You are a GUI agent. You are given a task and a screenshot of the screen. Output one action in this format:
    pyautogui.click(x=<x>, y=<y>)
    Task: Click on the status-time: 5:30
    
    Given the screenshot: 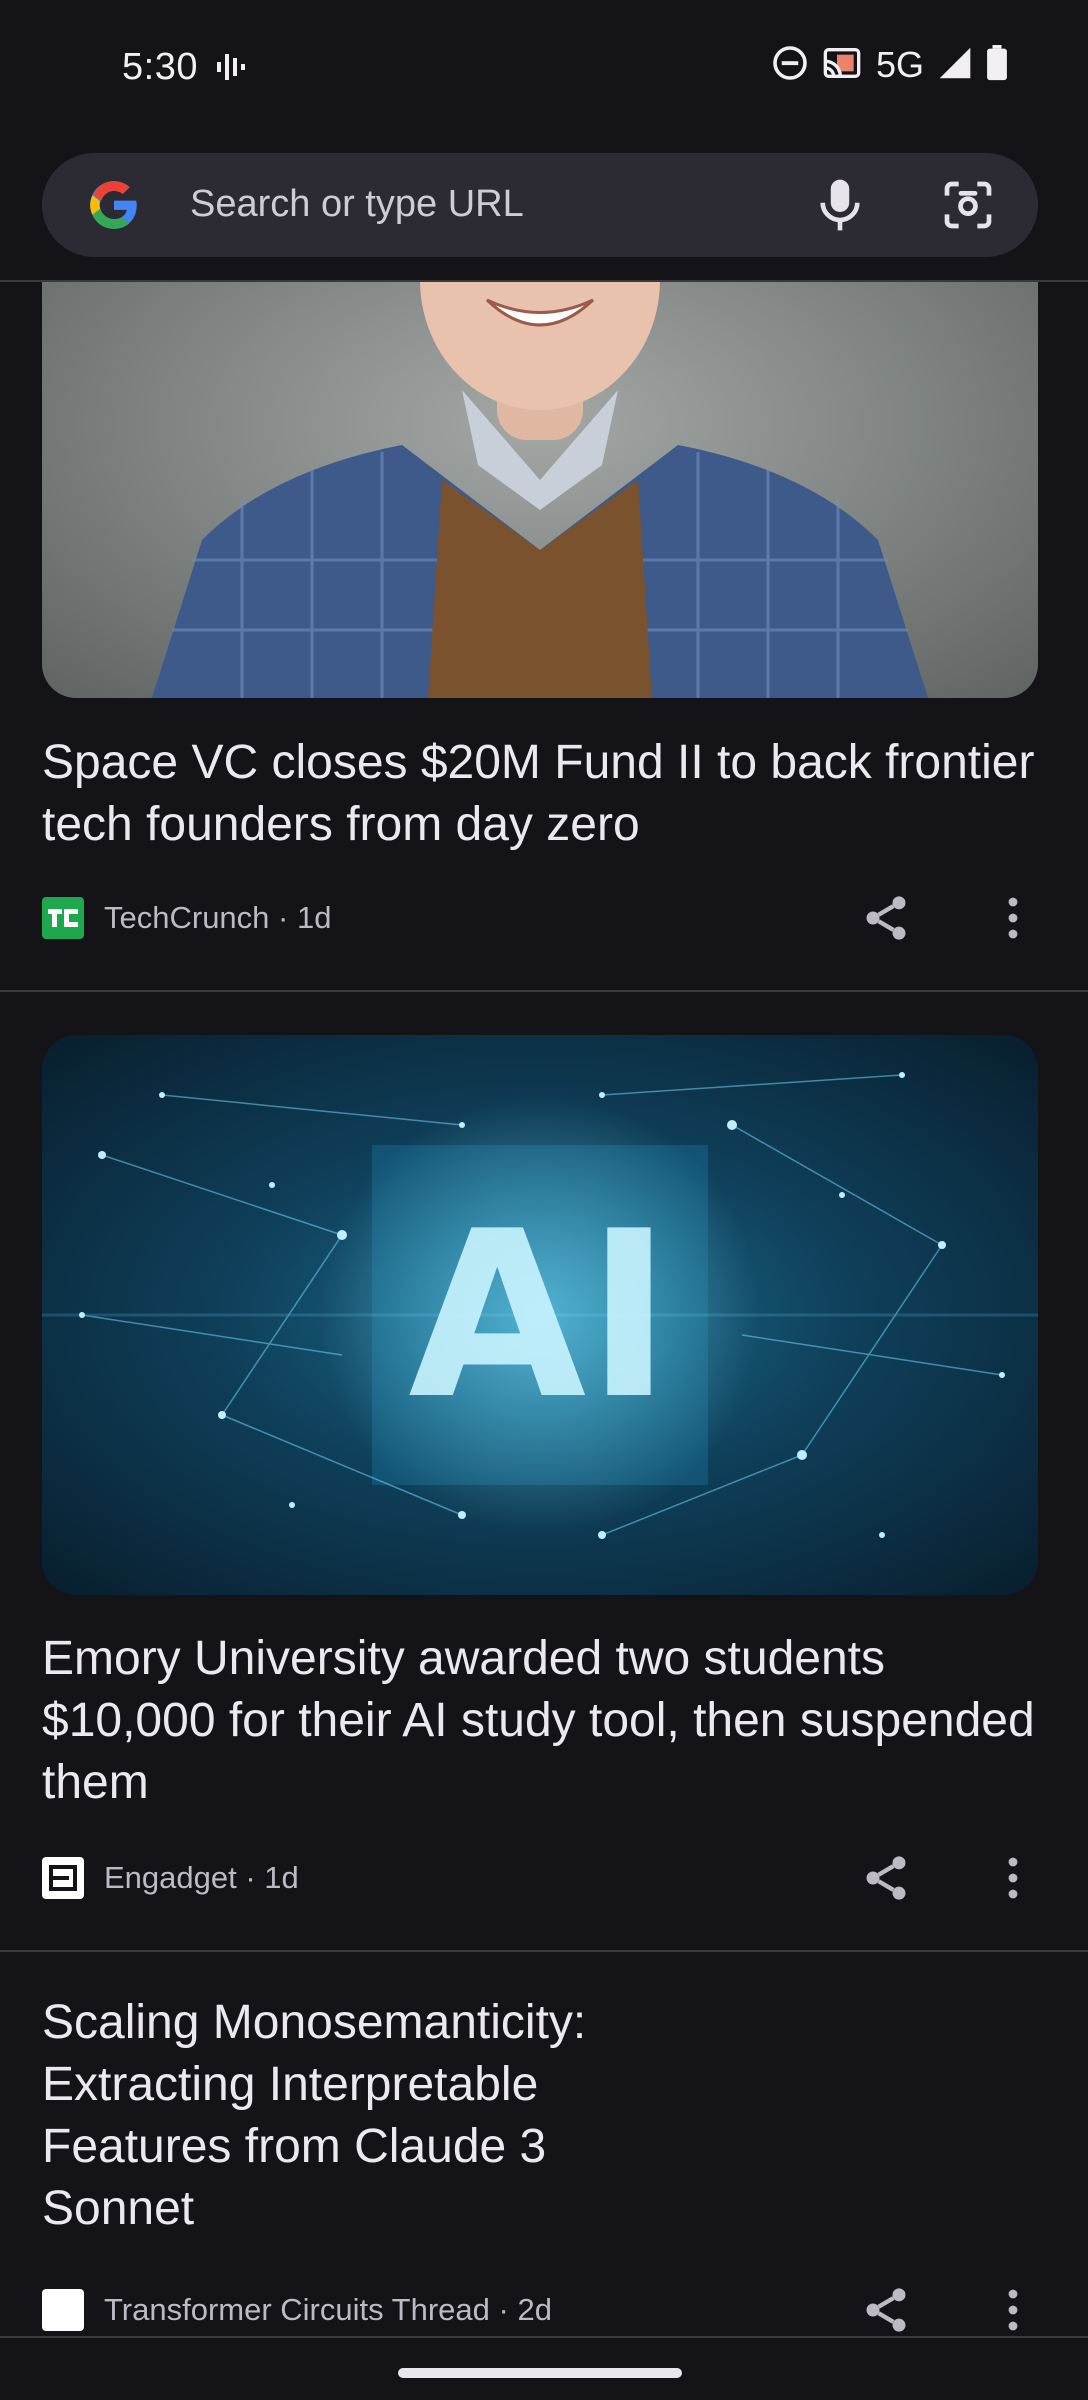 What is the action you would take?
    pyautogui.click(x=160, y=67)
    